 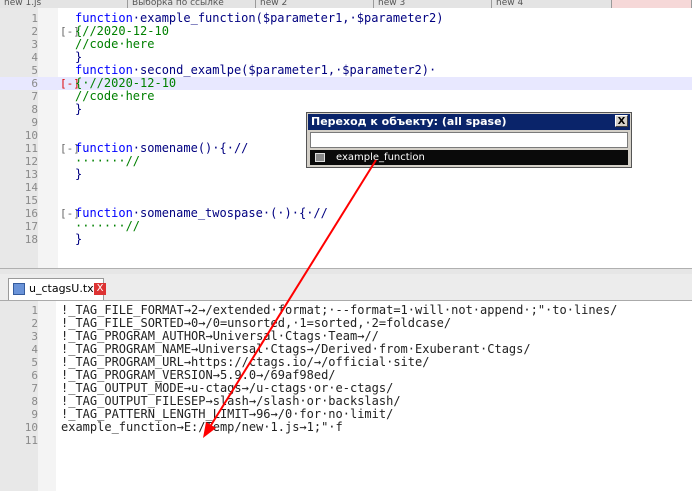 What do you see at coordinates (346, 187) in the screenshot?
I see `code-line: 14` at bounding box center [346, 187].